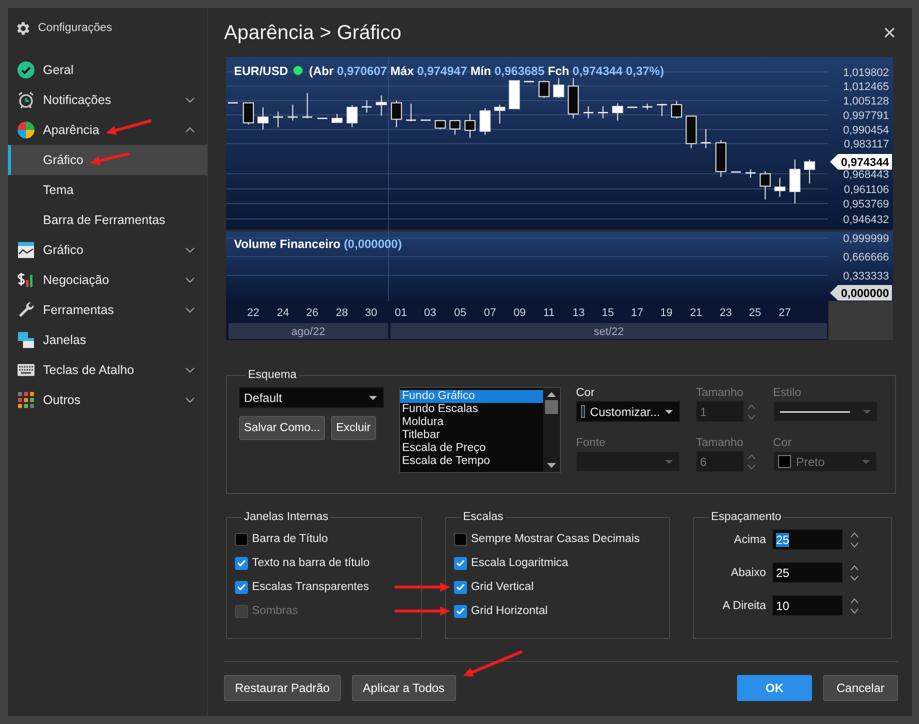 The image size is (919, 724). I want to click on line-style-icon, so click(815, 412).